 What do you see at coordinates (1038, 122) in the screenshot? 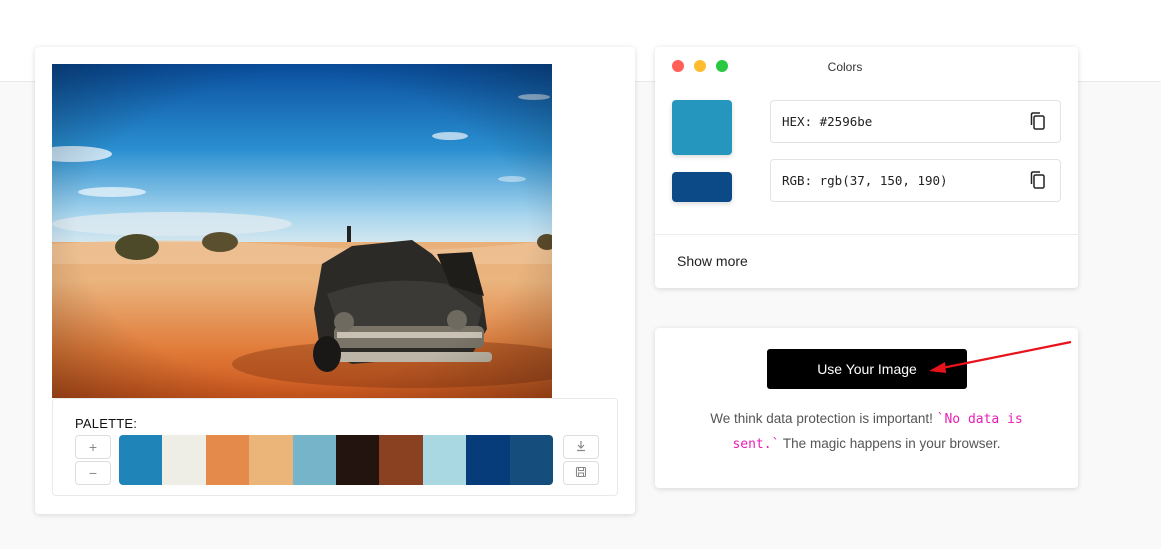
I see `copy-hex-icon` at bounding box center [1038, 122].